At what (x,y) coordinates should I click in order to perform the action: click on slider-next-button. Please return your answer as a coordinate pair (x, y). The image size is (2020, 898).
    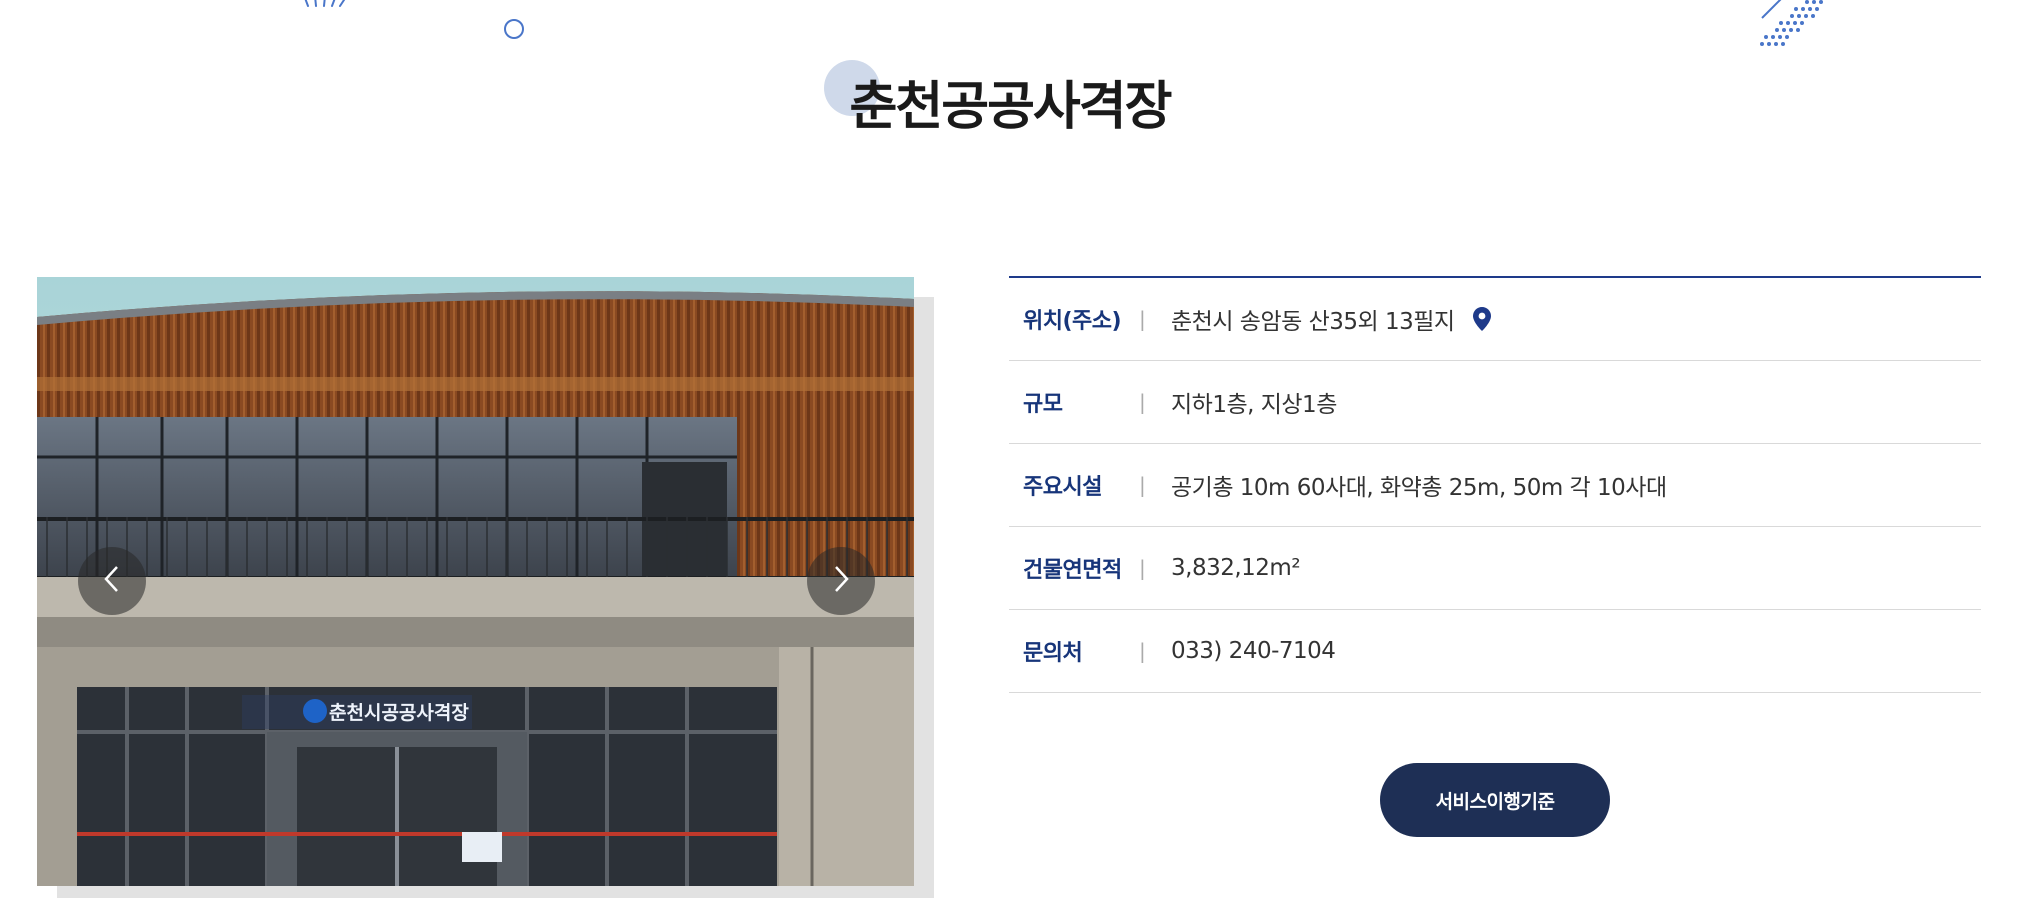
    Looking at the image, I should click on (841, 581).